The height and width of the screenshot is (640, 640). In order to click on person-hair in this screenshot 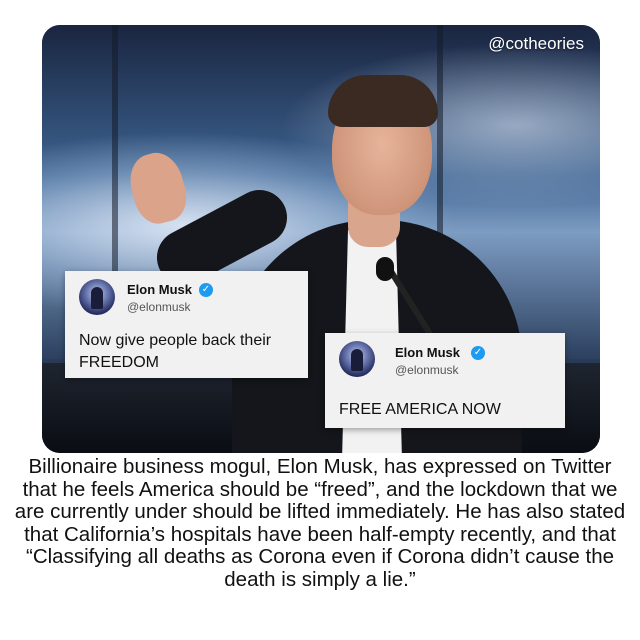, I will do `click(383, 101)`.